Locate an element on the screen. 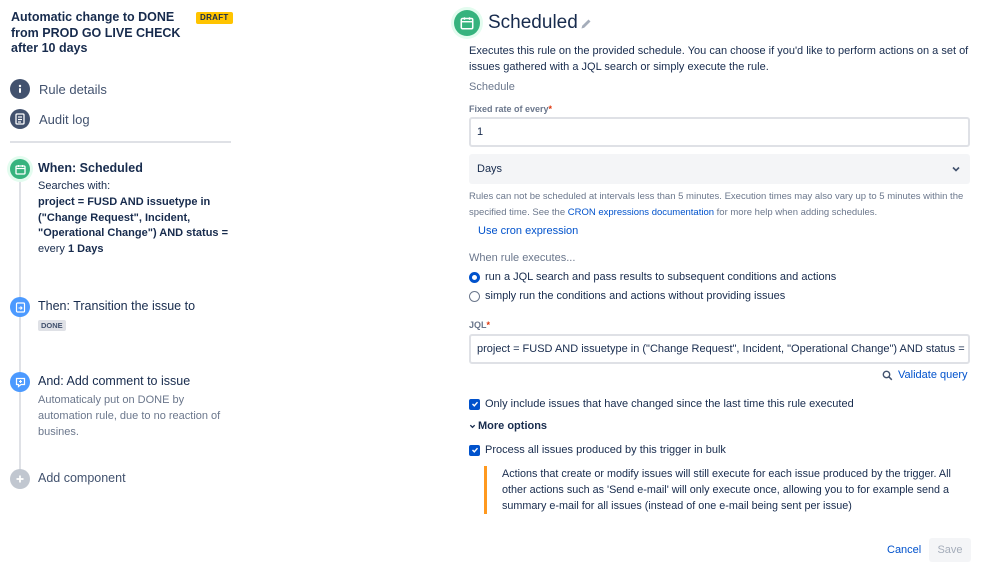 Image resolution: width=999 pixels, height=569 pixels. hint-text-after: for more help when adding schedules. is located at coordinates (796, 212).